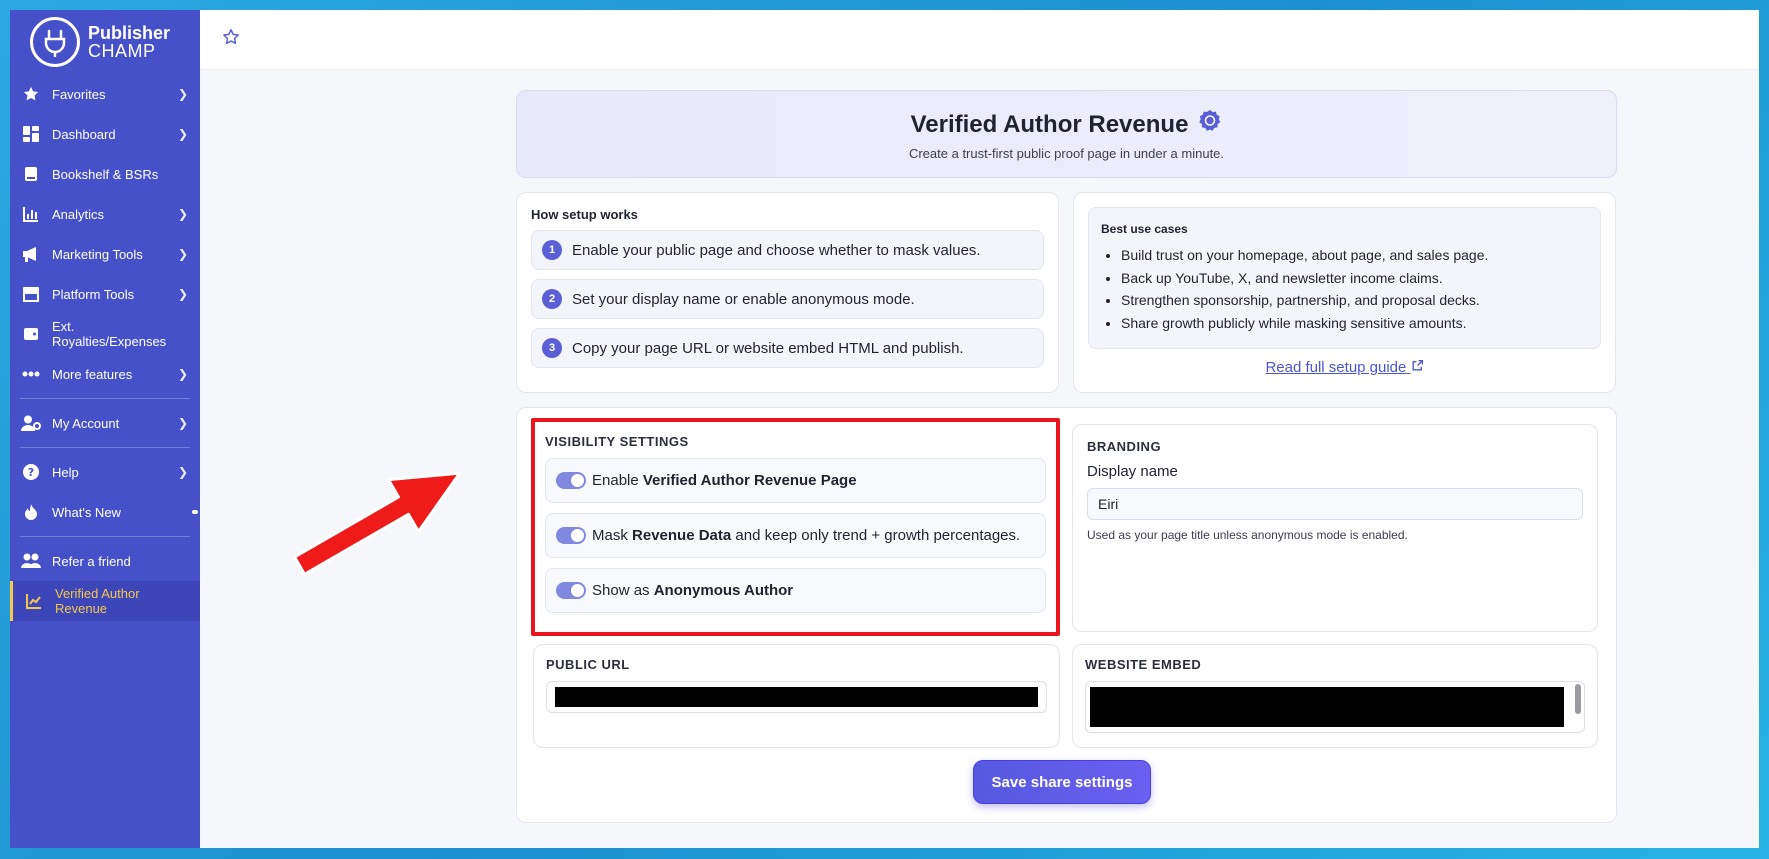  What do you see at coordinates (105, 512) in the screenshot?
I see `sidebar-item-what-s-new: What's New` at bounding box center [105, 512].